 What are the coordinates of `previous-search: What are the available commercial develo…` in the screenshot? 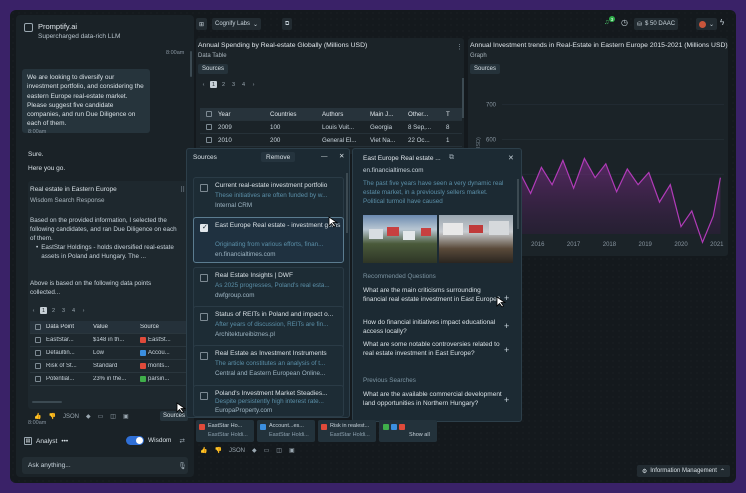 It's located at (433, 399).